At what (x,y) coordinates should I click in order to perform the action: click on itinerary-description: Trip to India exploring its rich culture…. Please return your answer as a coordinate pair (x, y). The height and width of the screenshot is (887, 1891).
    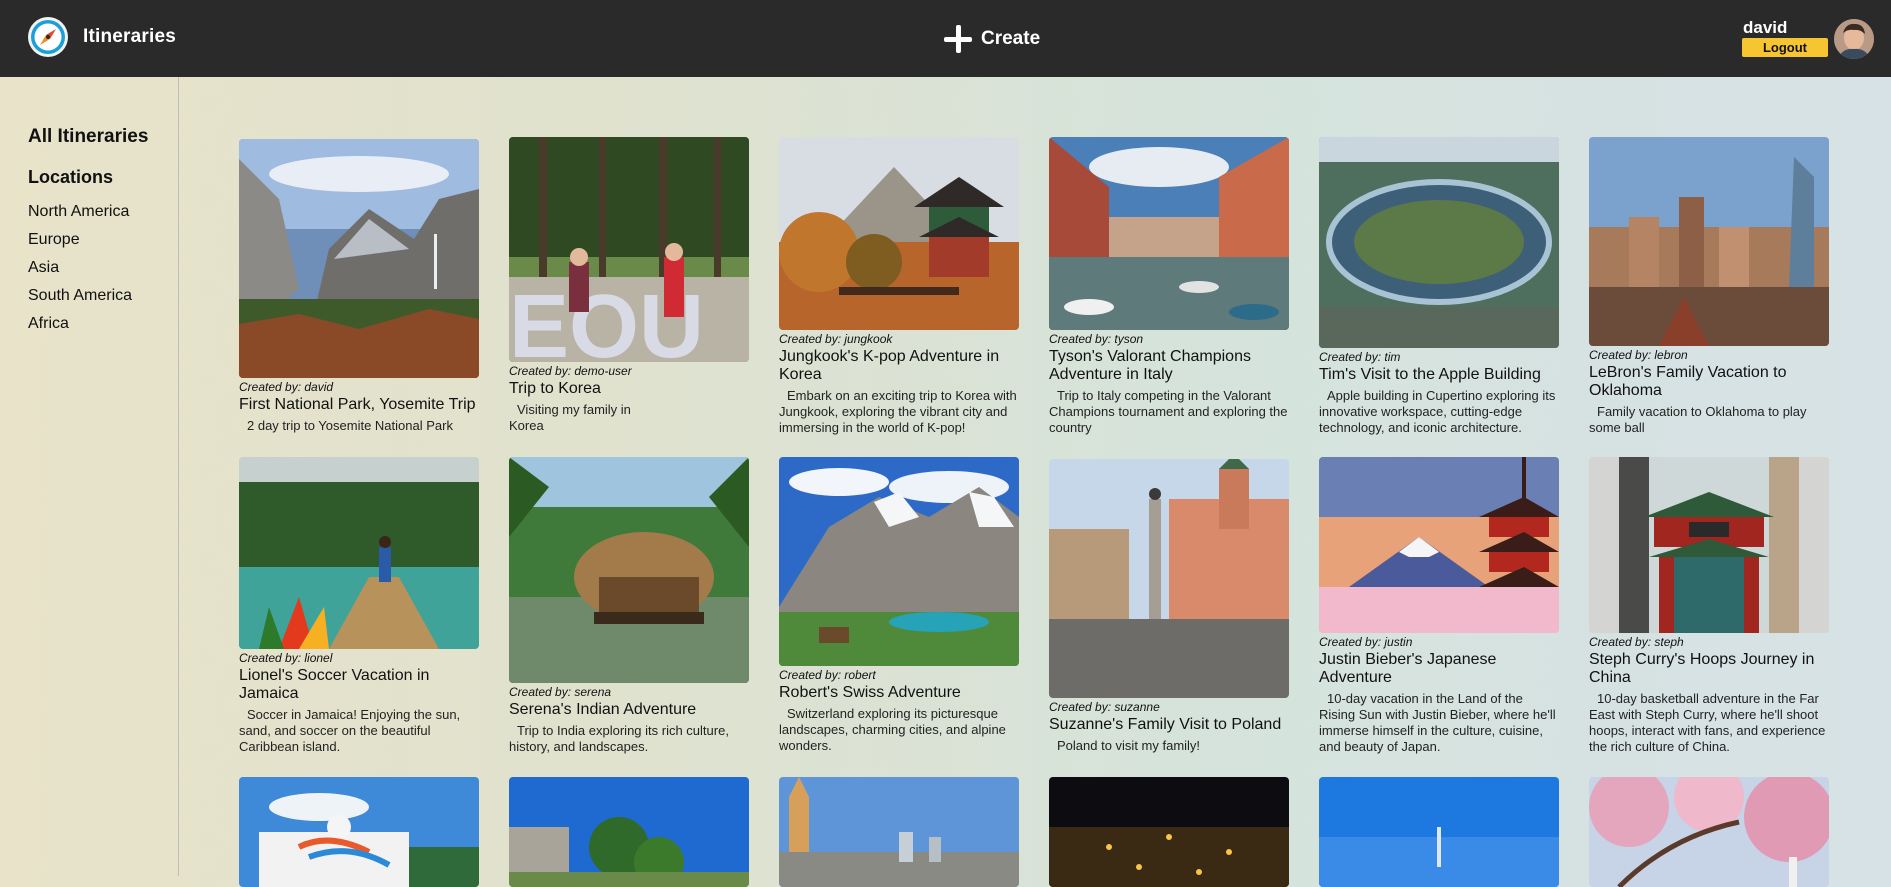
    Looking at the image, I should click on (619, 738).